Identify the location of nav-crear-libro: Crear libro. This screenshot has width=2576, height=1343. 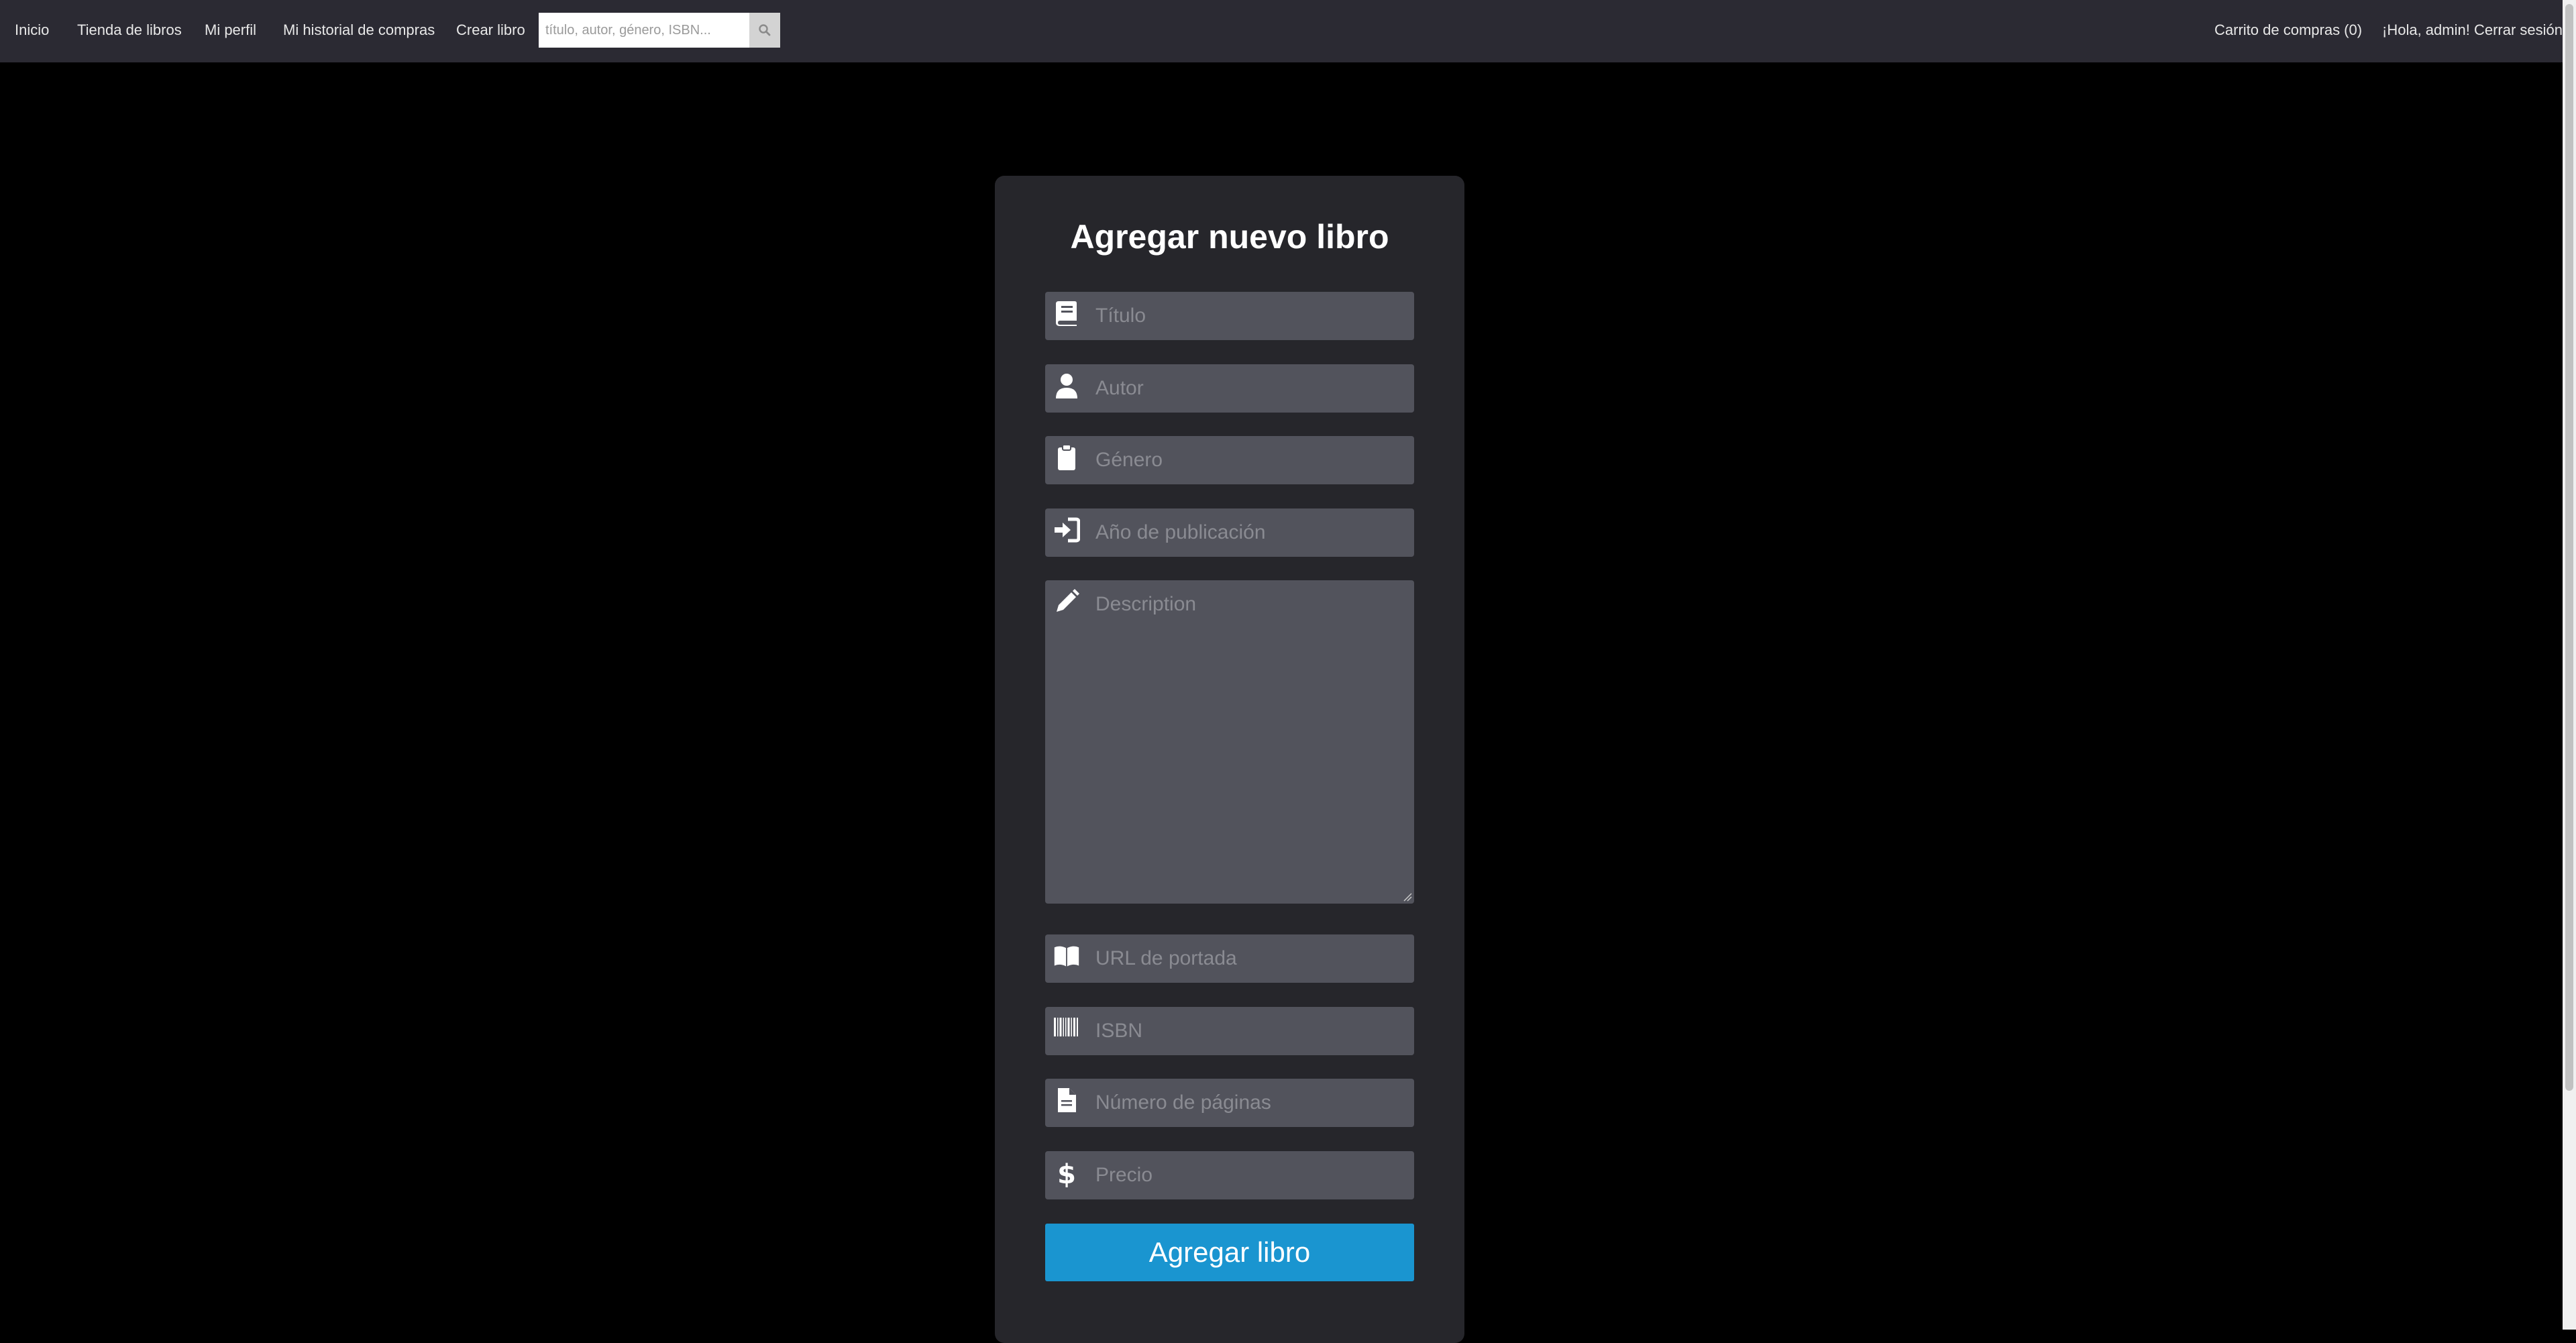
(490, 31).